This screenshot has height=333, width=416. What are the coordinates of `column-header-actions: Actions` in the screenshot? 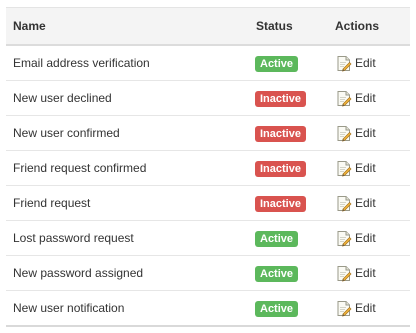 It's located at (357, 26).